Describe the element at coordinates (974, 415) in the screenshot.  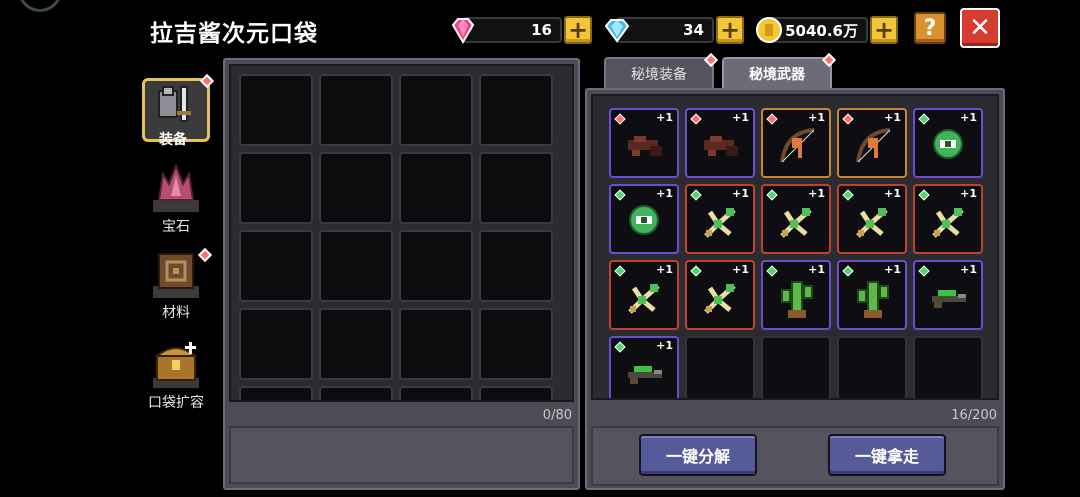
I see `weapons-count: 16/200` at that location.